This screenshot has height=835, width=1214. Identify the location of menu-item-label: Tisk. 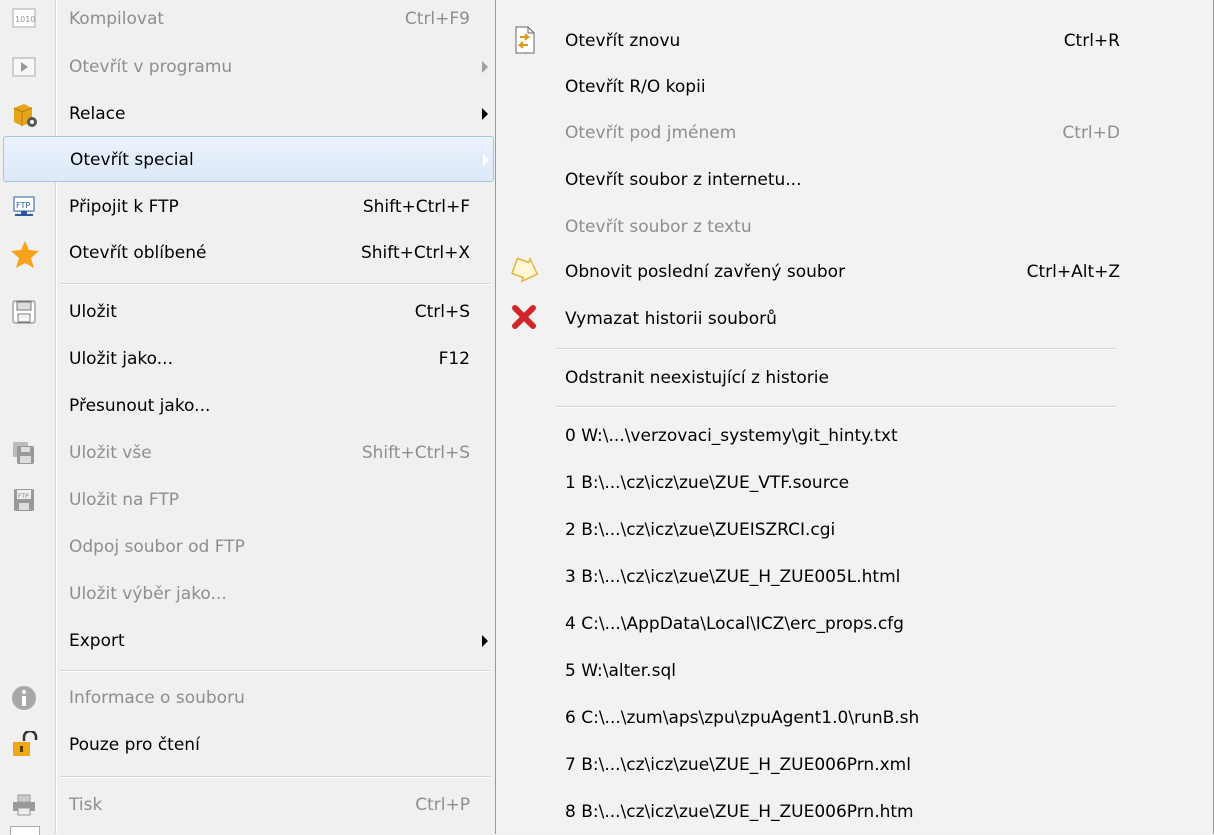
(86, 805).